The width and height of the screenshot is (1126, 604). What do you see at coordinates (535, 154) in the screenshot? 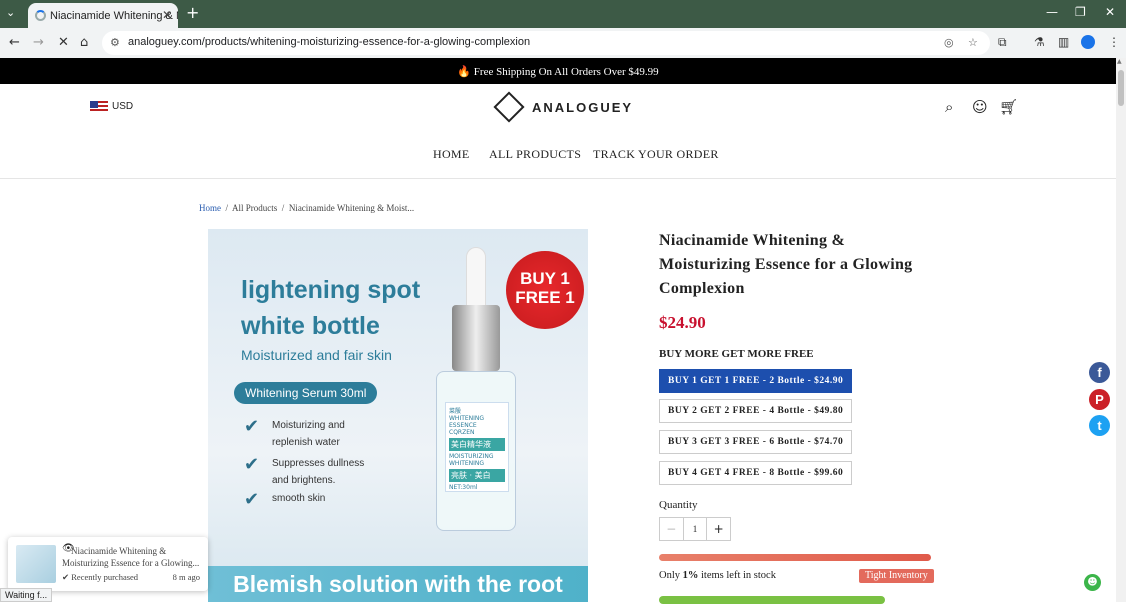
I see `nav-all-products: ALL PRODUCTS` at bounding box center [535, 154].